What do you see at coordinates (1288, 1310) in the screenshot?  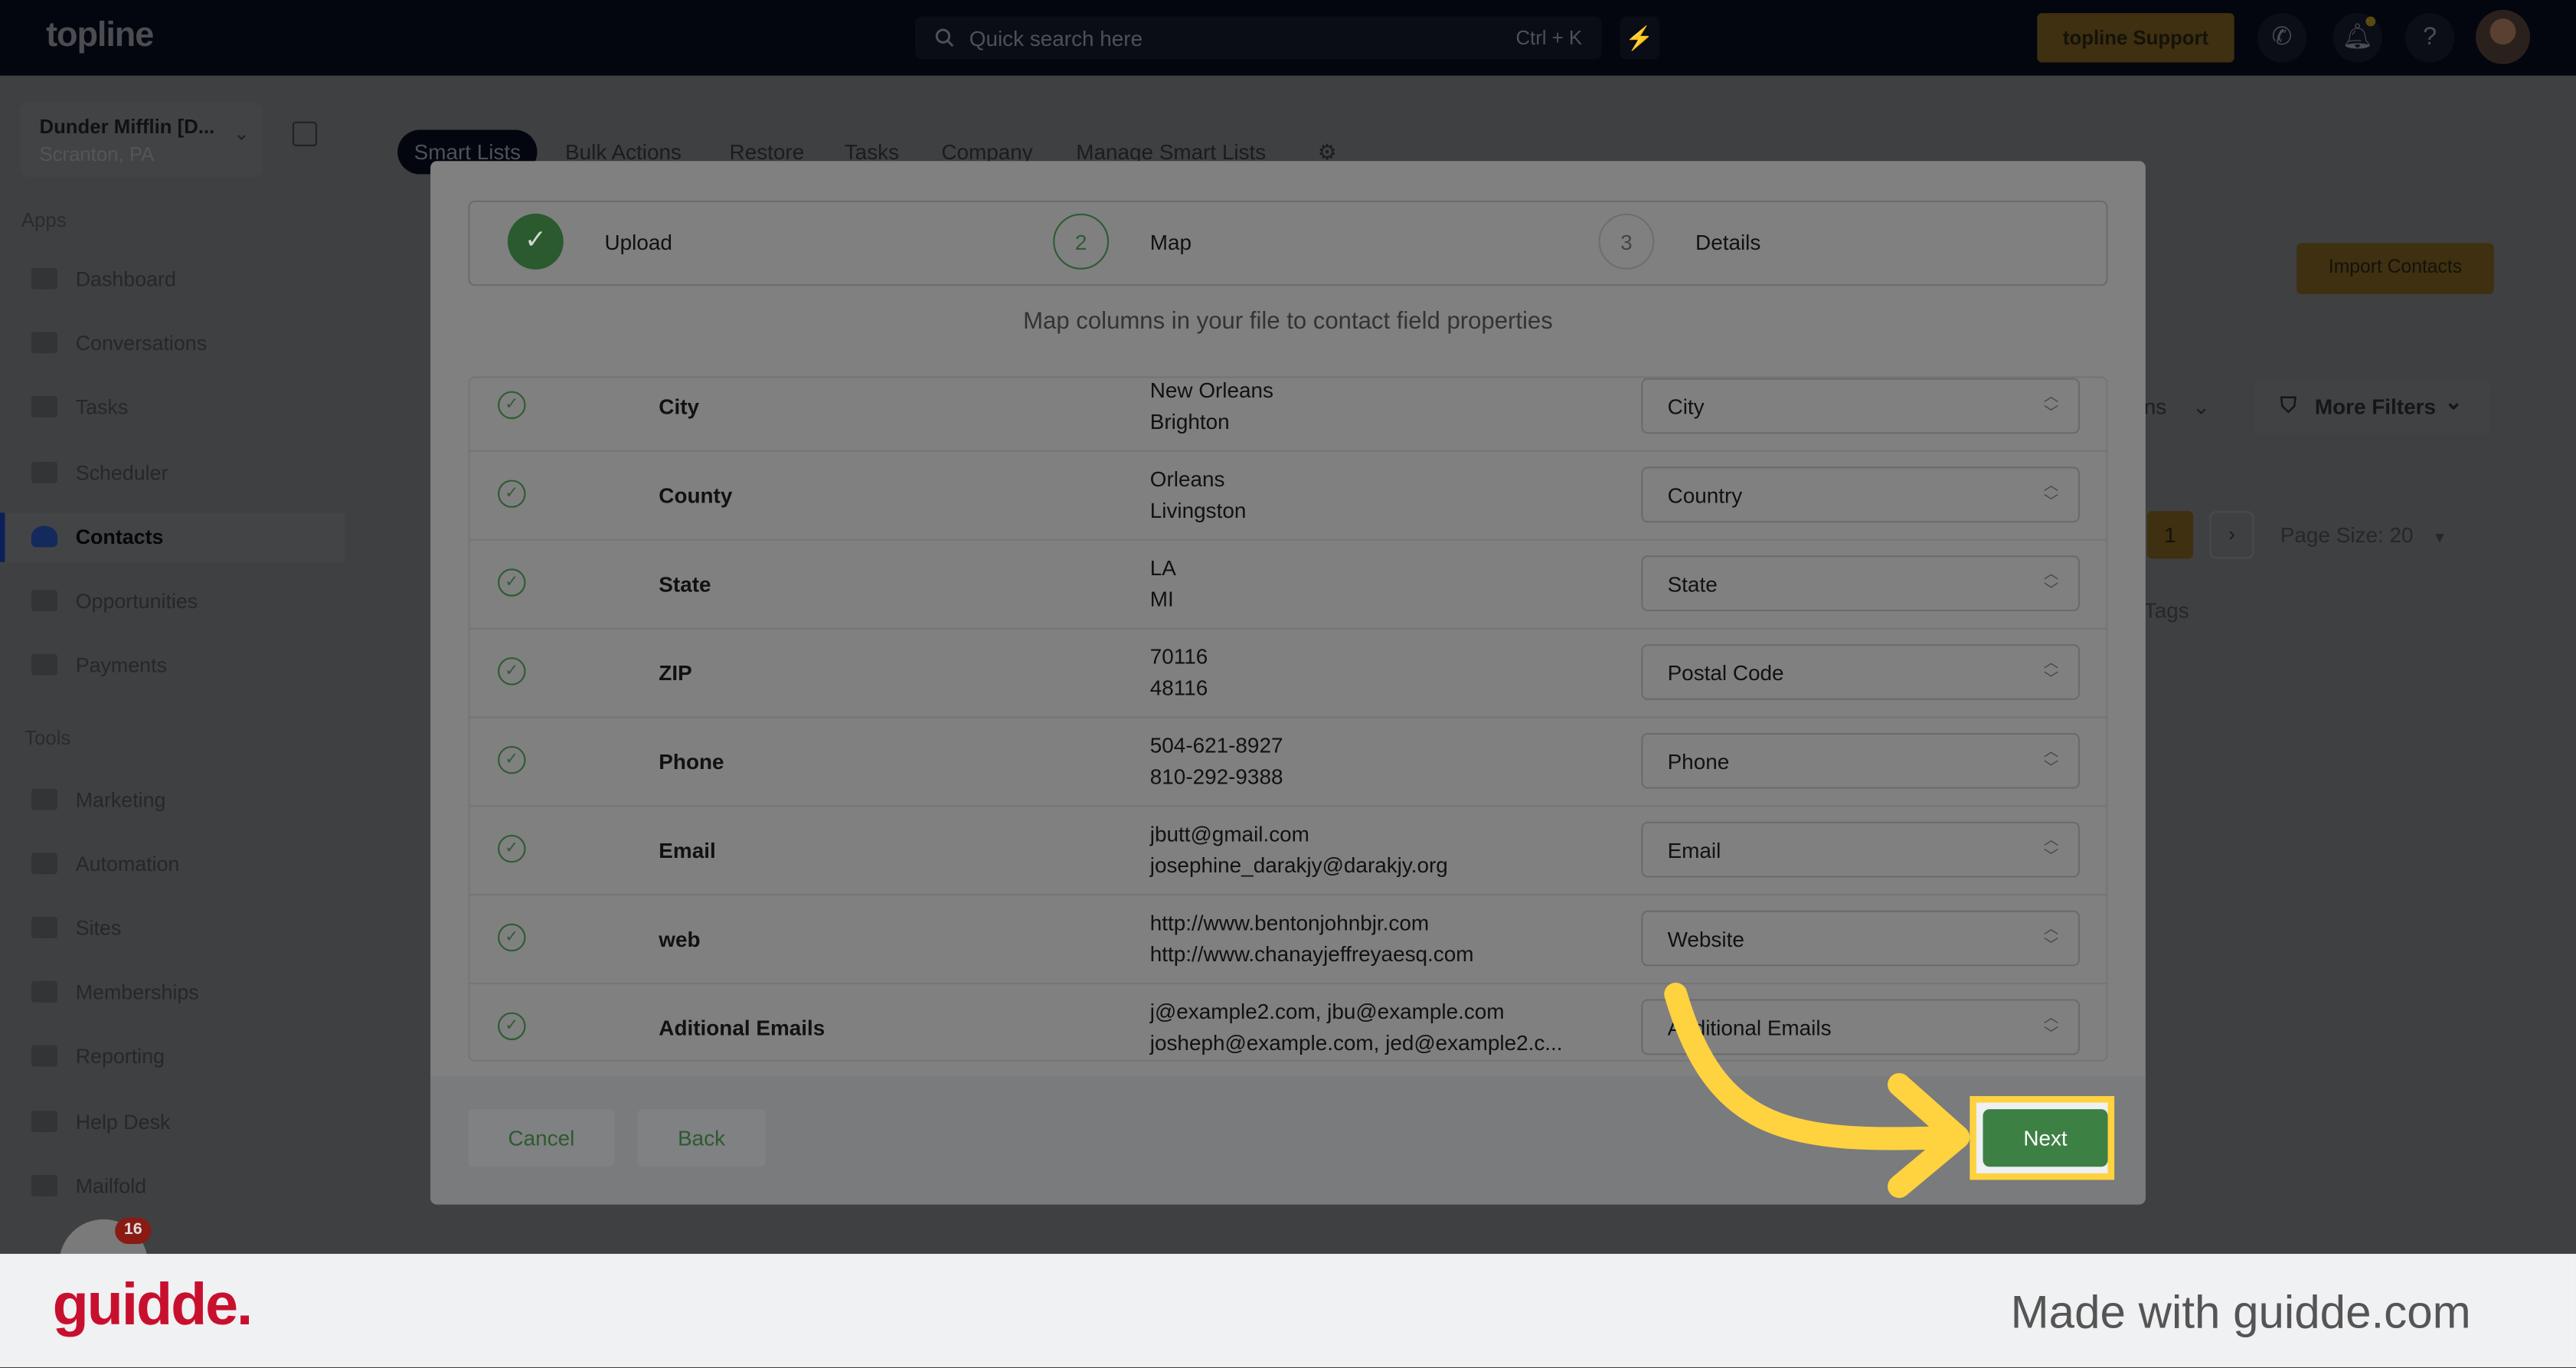 I see `guidde-footer: guidde. Made with guidde.com` at bounding box center [1288, 1310].